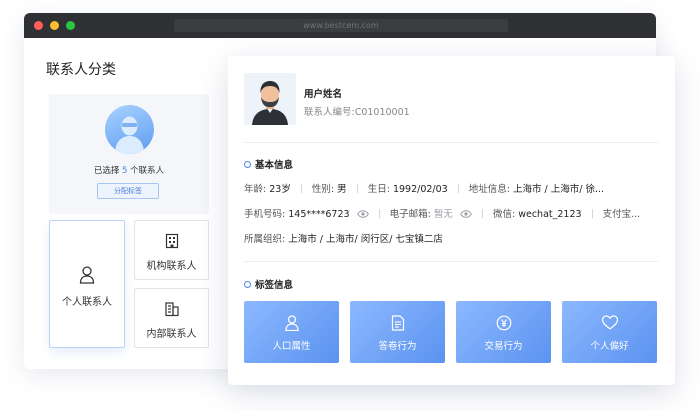  What do you see at coordinates (255, 189) in the screenshot?
I see `age-label: 年龄:` at bounding box center [255, 189].